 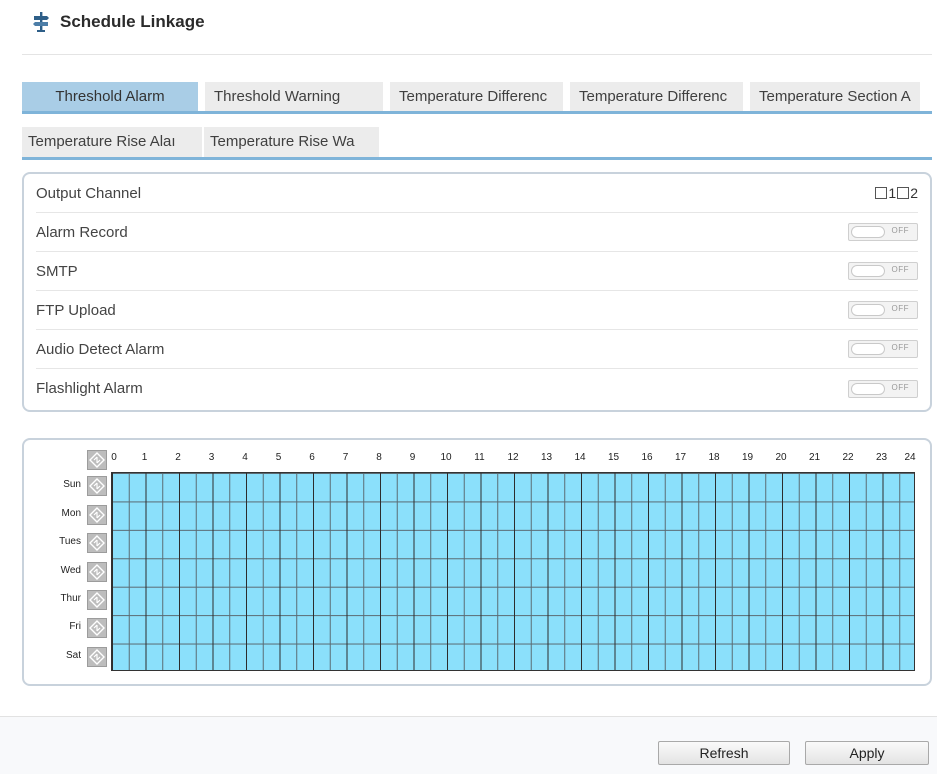 I want to click on smtp-row: SMTP OFF, so click(x=477, y=271).